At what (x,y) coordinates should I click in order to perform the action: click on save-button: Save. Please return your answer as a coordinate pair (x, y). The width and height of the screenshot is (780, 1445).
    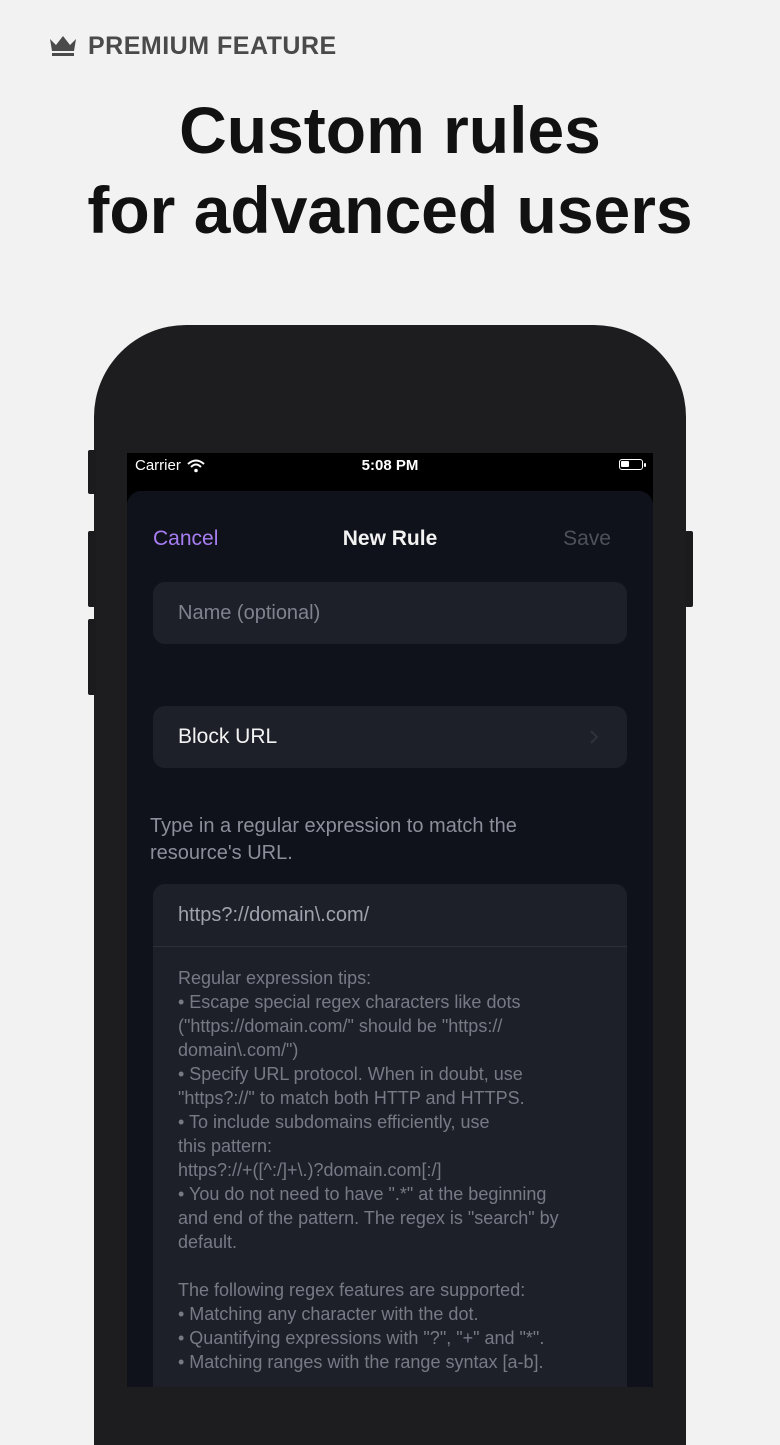
    Looking at the image, I should click on (587, 539).